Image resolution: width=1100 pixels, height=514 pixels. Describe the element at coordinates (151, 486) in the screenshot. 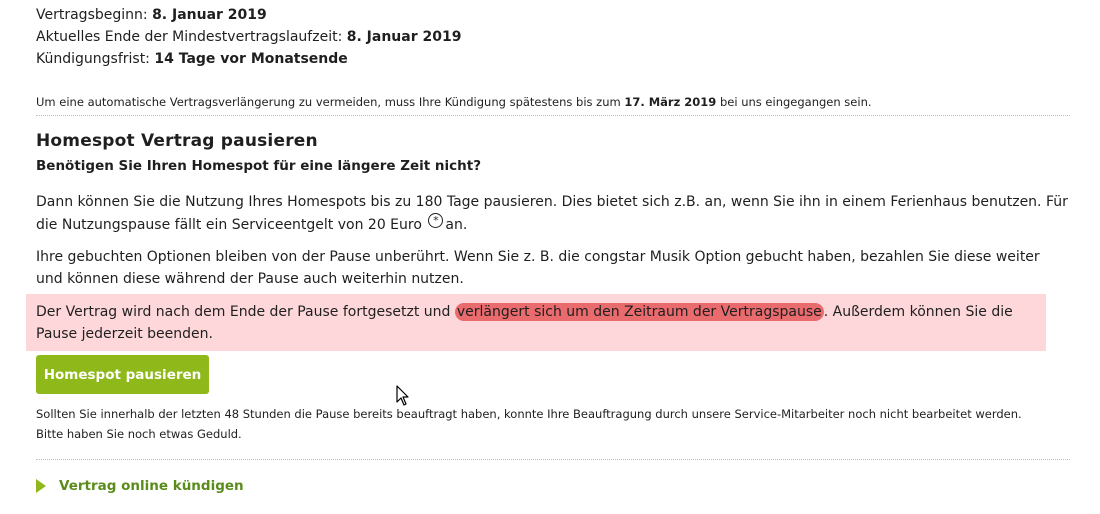

I see `cancel-contract-label: Vertrag online kündigen` at that location.